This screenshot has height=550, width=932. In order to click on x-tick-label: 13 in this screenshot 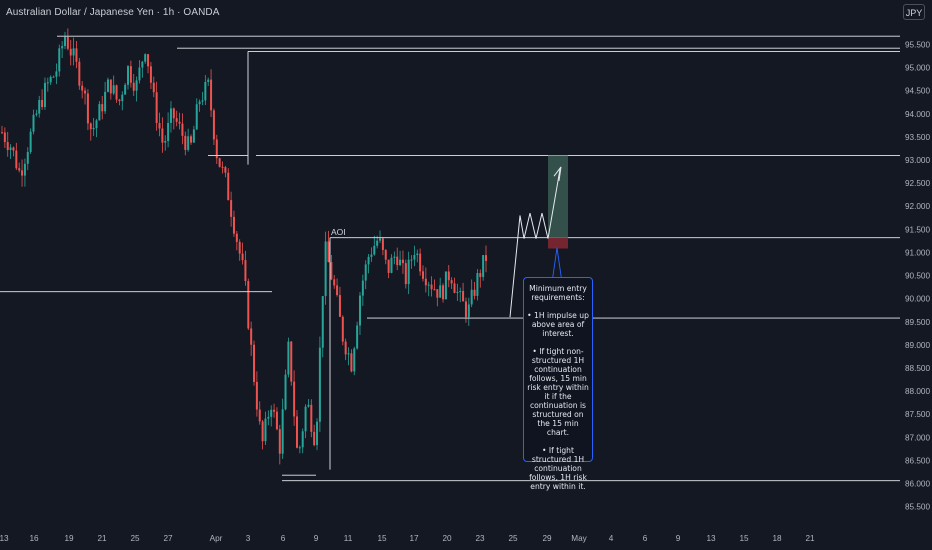, I will do `click(4, 538)`.